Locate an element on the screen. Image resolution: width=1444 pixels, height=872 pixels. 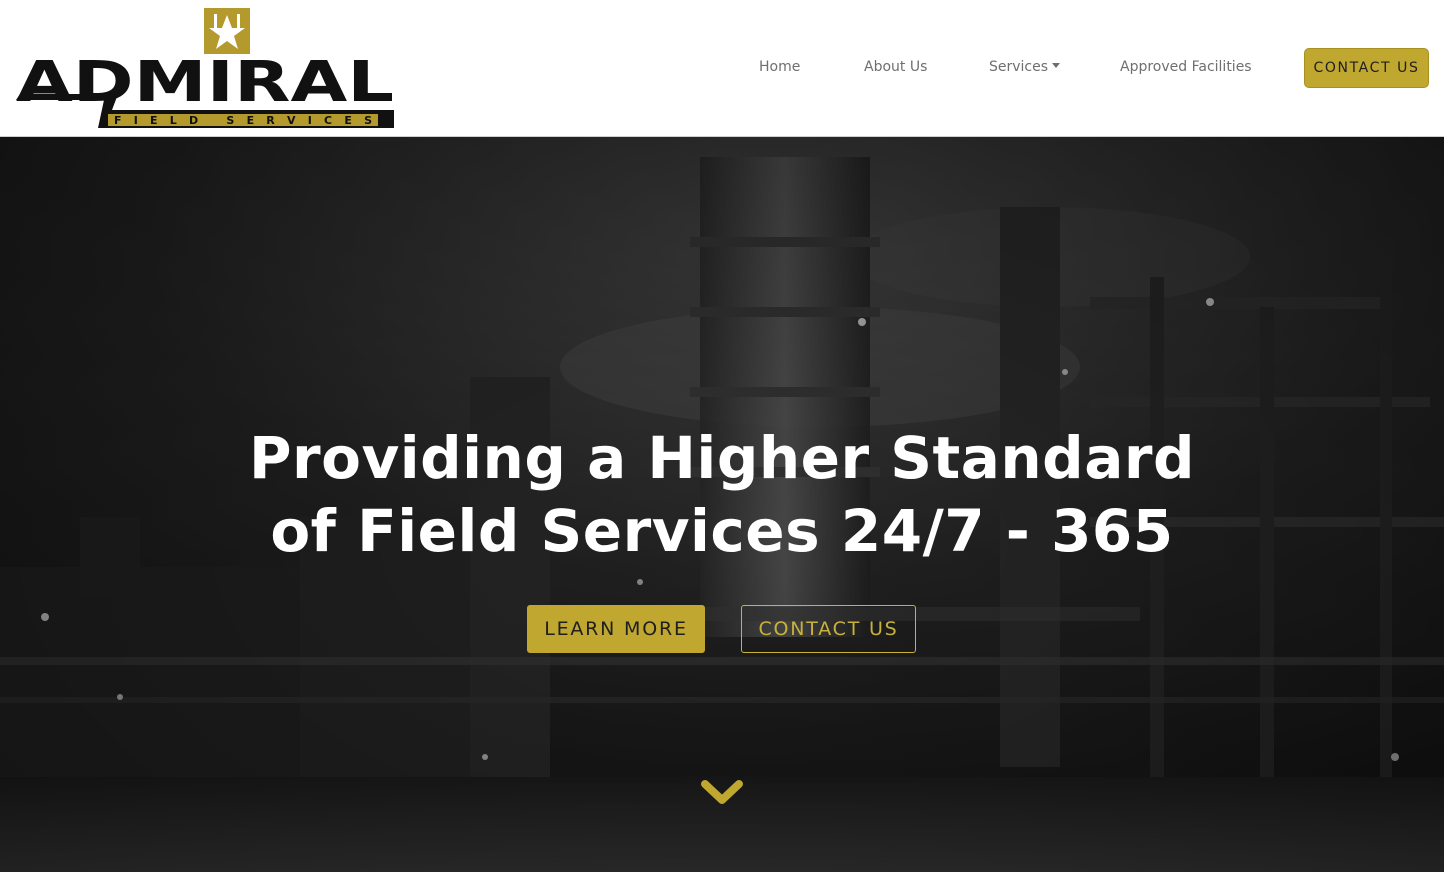
nav-item-services: Services is located at coordinates (1025, 67).